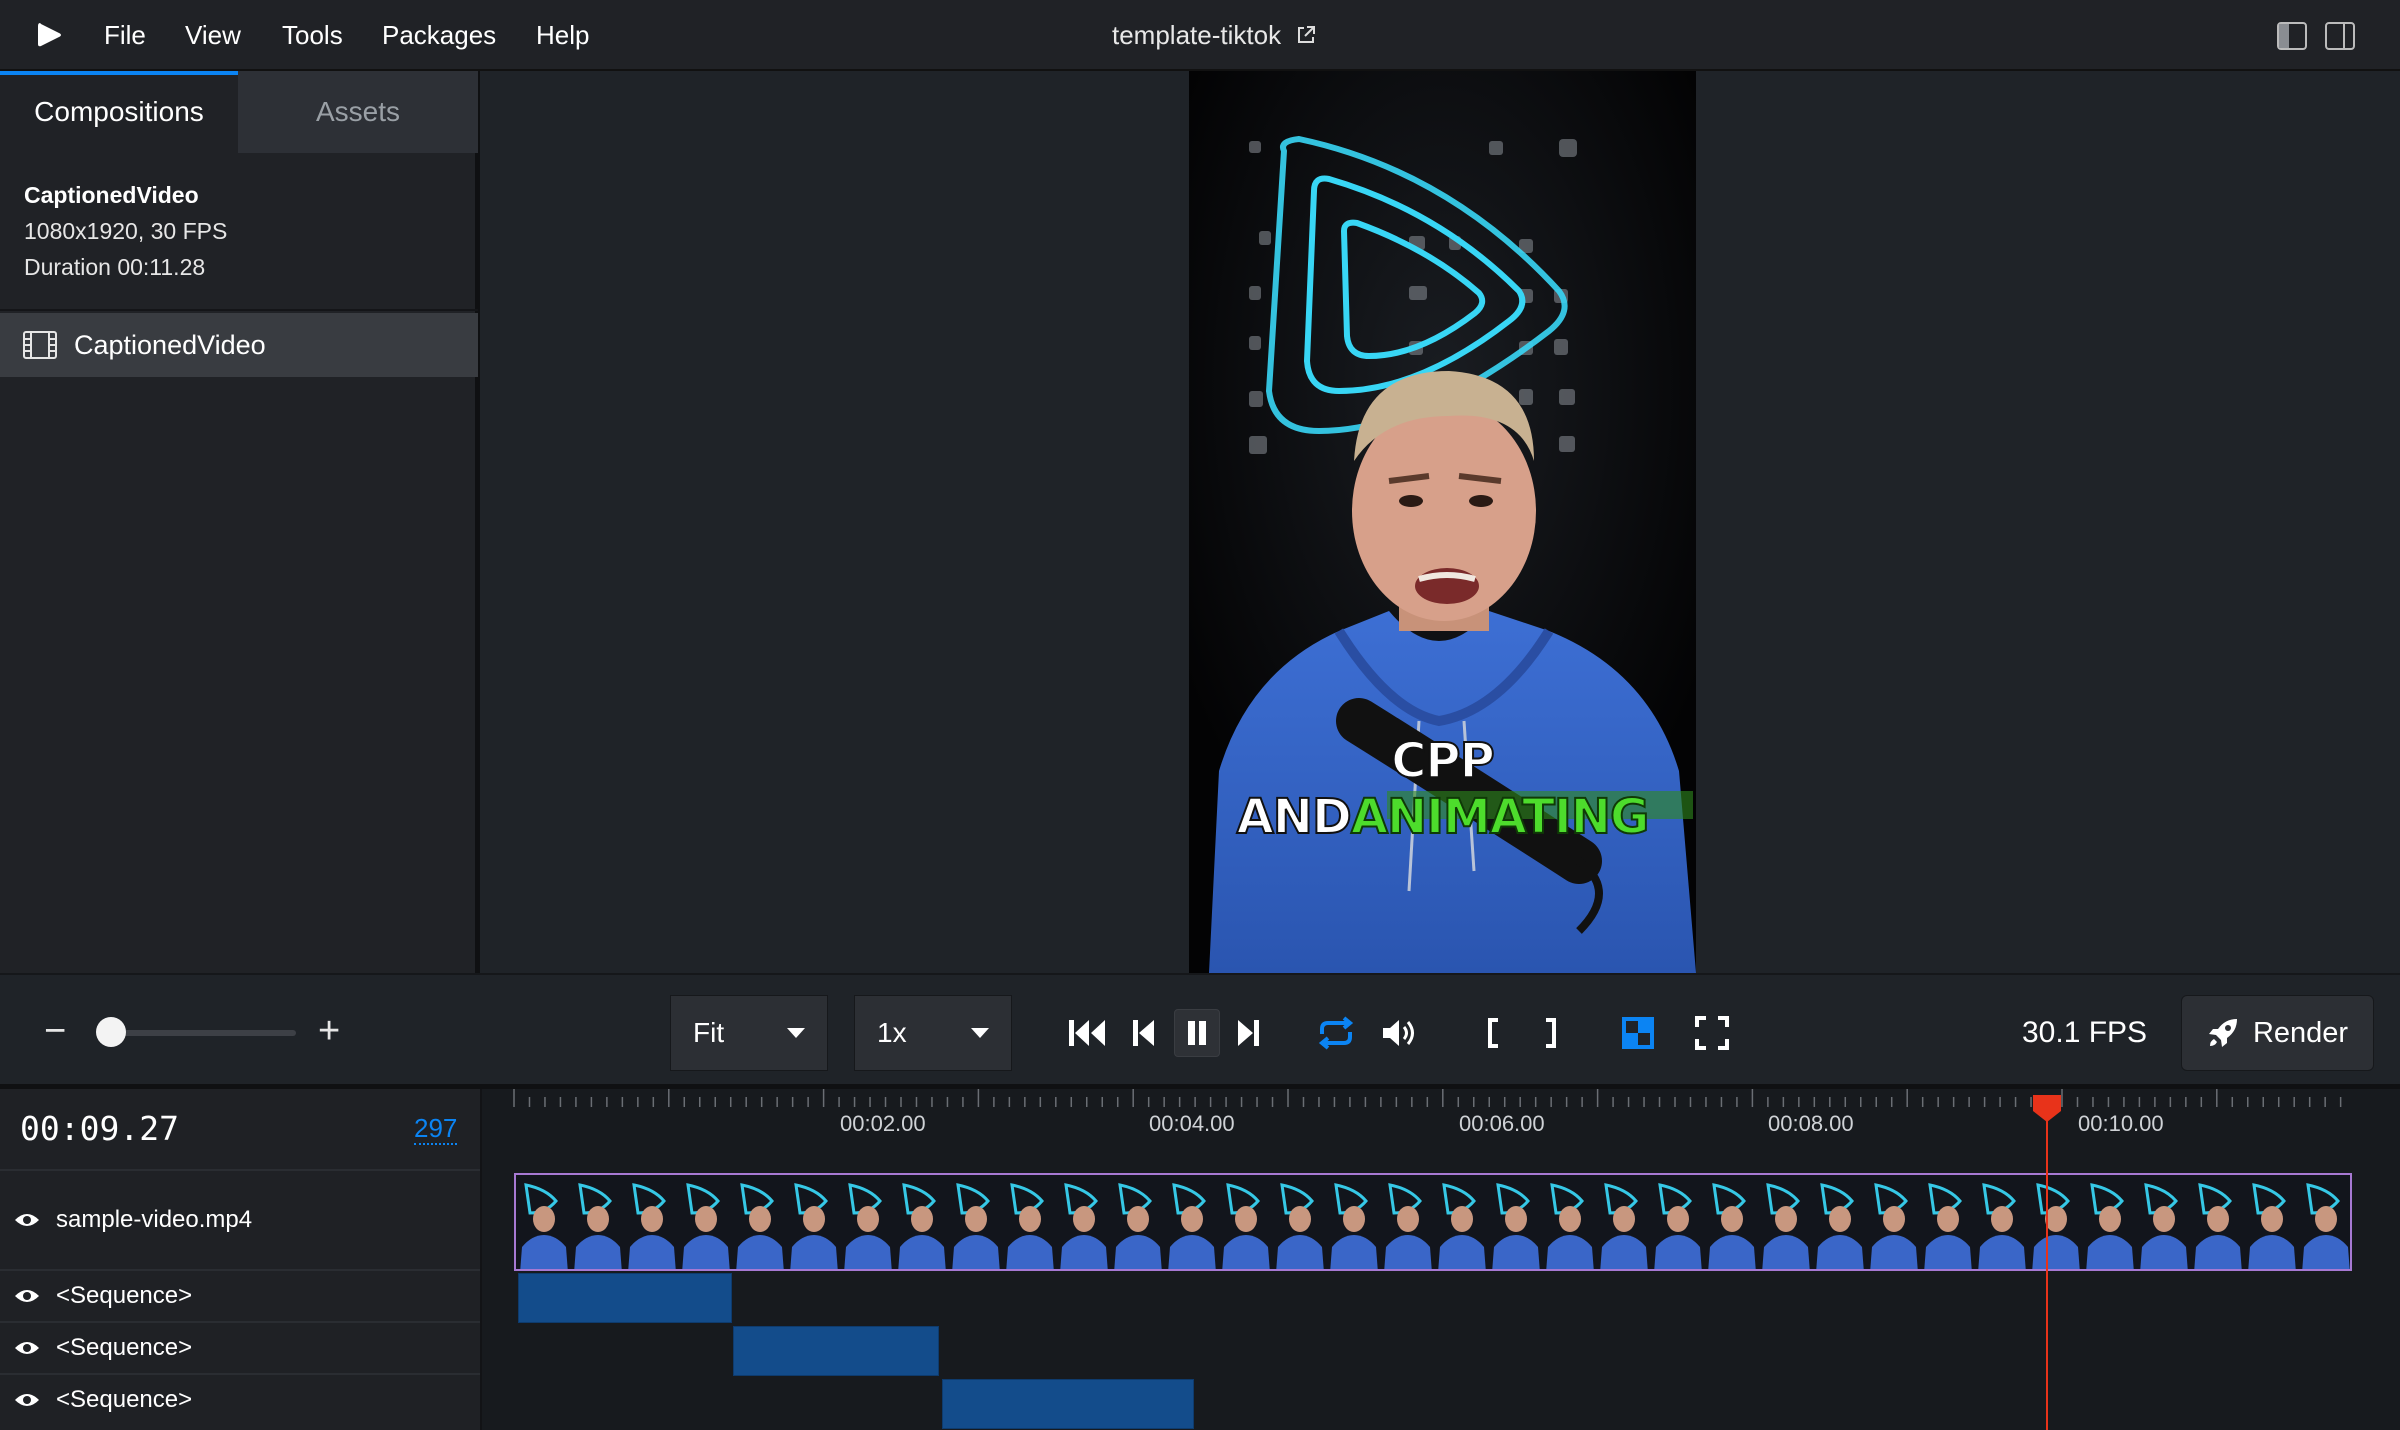 The image size is (2400, 1430). What do you see at coordinates (1192, 1123) in the screenshot?
I see `ruler-tick-label: 00:04.00` at bounding box center [1192, 1123].